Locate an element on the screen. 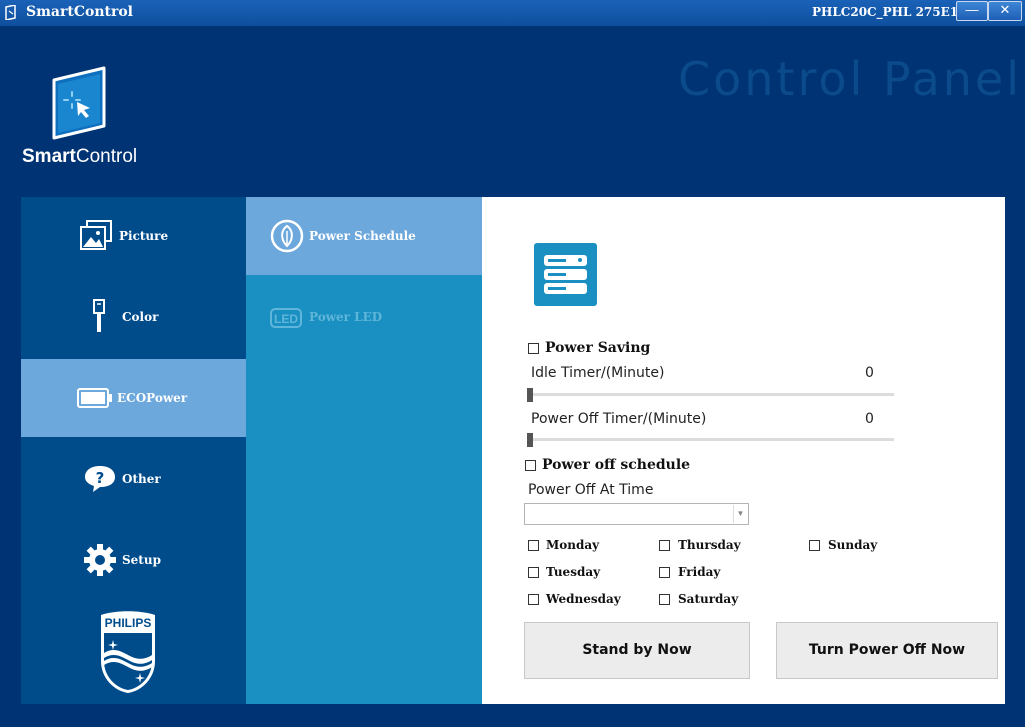  brand-wordmark: SmartControl is located at coordinates (79, 157).